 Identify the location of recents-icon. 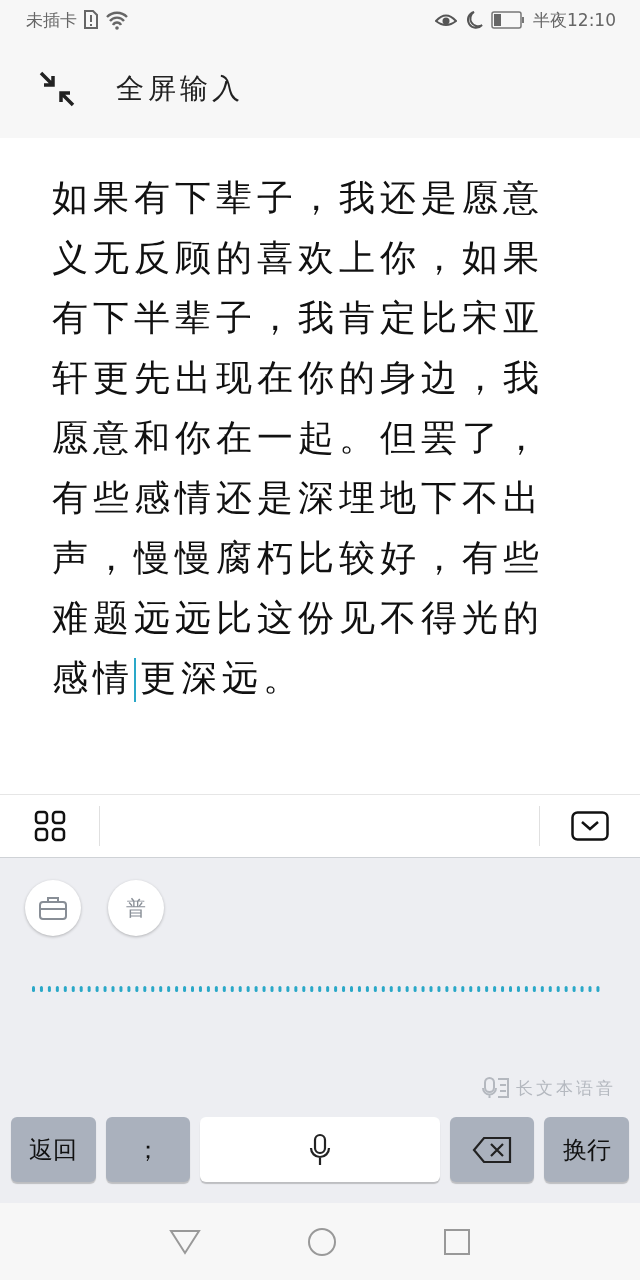
(457, 1241).